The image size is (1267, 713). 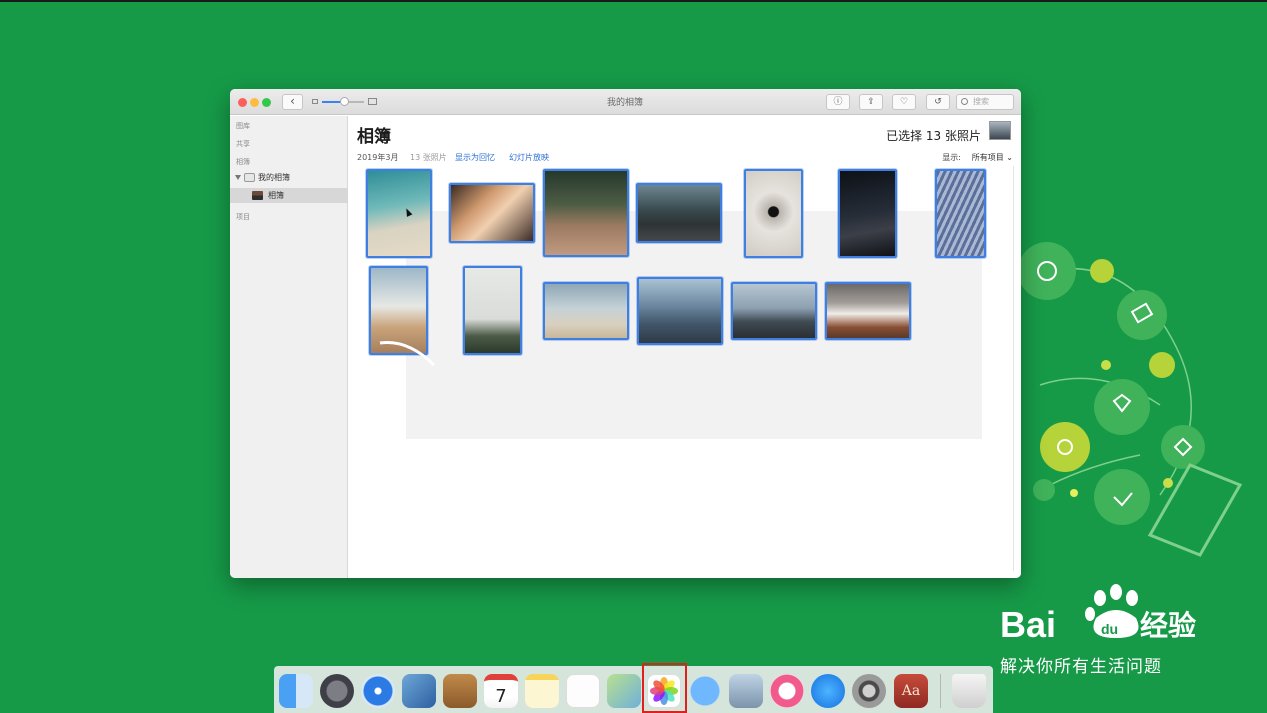 I want to click on dock-dictionary-icon: Aa, so click(x=911, y=691).